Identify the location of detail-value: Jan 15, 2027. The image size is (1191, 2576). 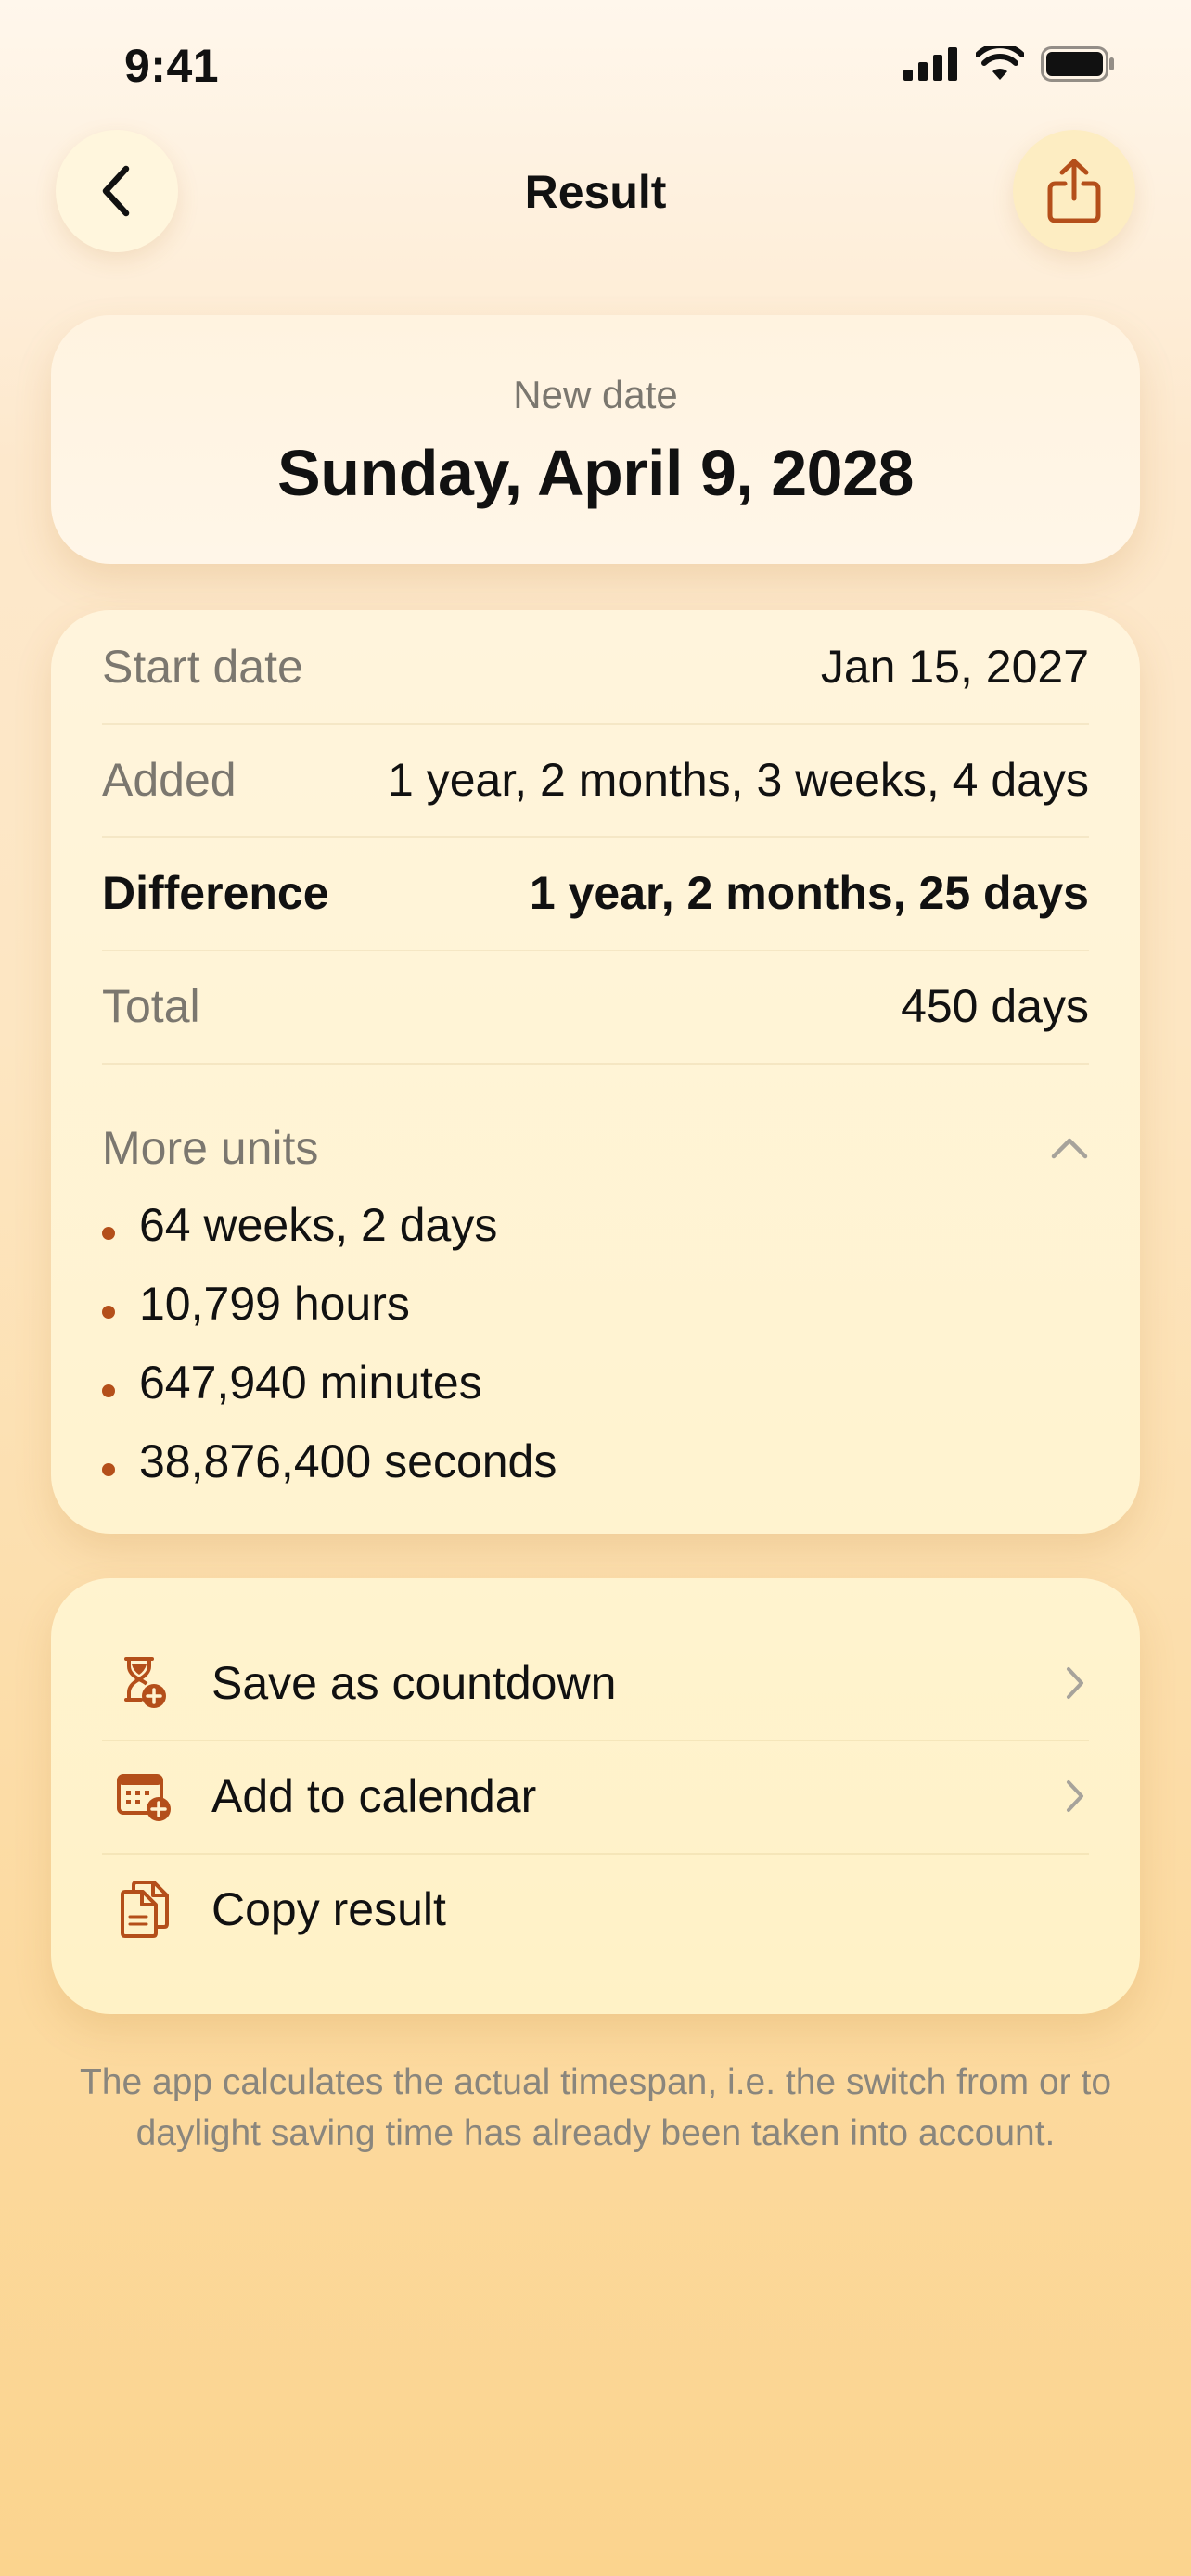
(955, 667).